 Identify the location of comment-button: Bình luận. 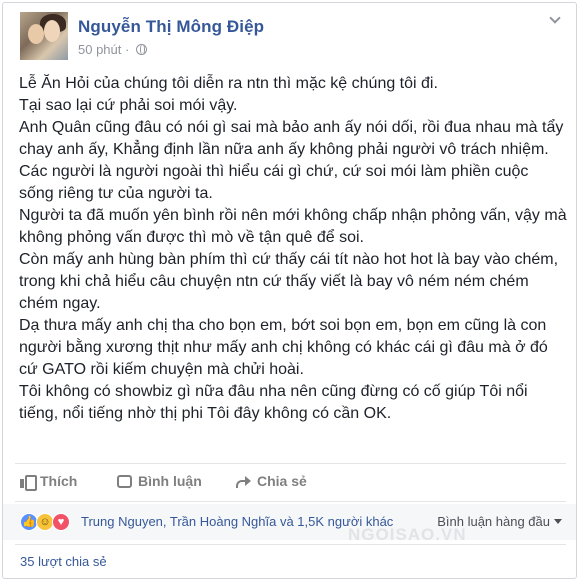
(159, 481).